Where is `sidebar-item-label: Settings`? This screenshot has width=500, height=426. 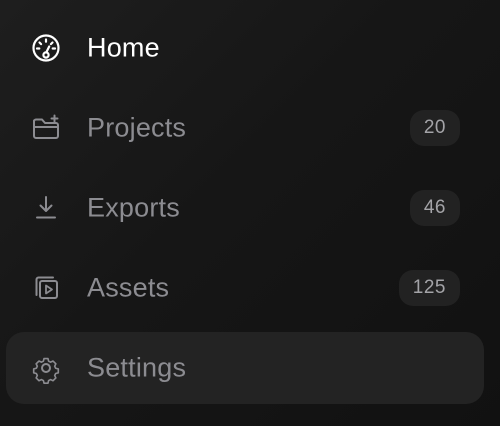 sidebar-item-label: Settings is located at coordinates (137, 367).